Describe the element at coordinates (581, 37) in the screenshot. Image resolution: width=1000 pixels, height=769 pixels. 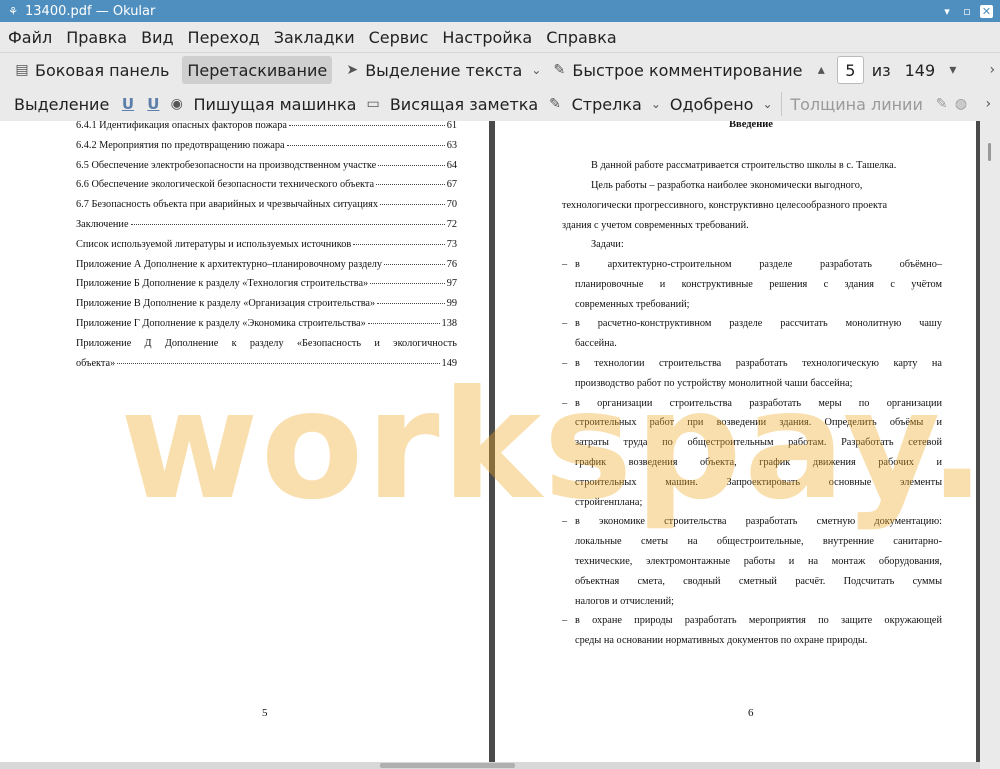
I see `menu-help: Справка` at that location.